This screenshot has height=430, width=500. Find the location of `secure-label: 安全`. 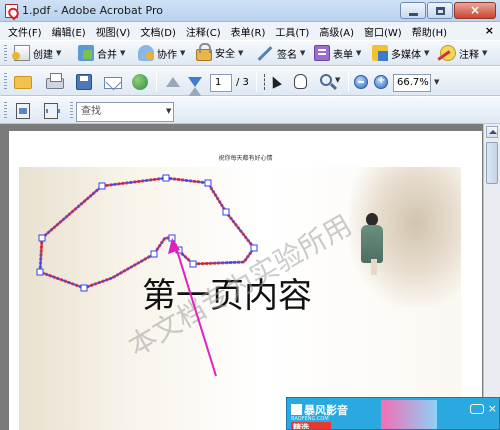

secure-label: 安全 is located at coordinates (225, 54).